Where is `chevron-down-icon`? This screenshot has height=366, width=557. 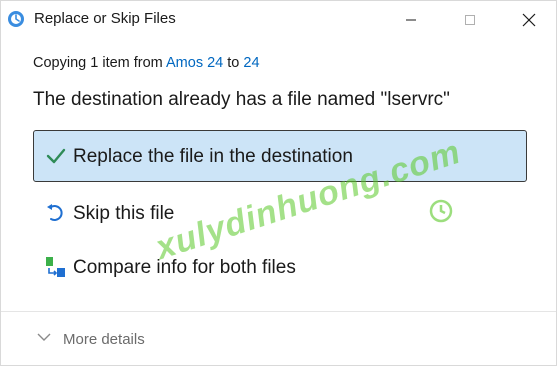 chevron-down-icon is located at coordinates (44, 337).